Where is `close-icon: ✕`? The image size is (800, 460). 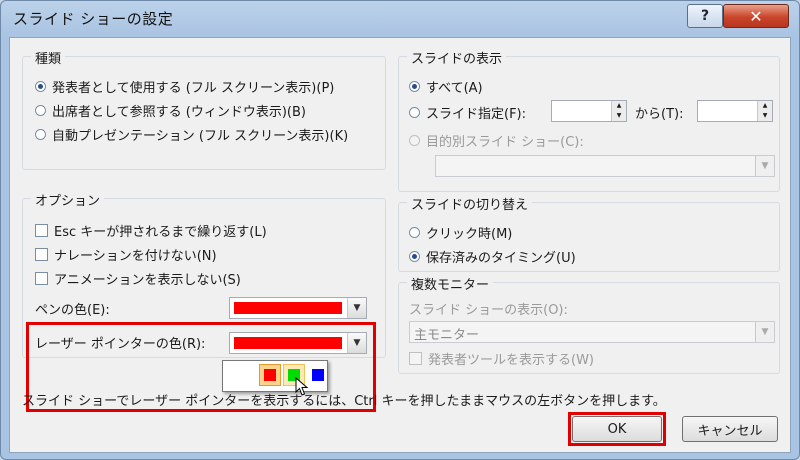
close-icon: ✕ is located at coordinates (756, 16).